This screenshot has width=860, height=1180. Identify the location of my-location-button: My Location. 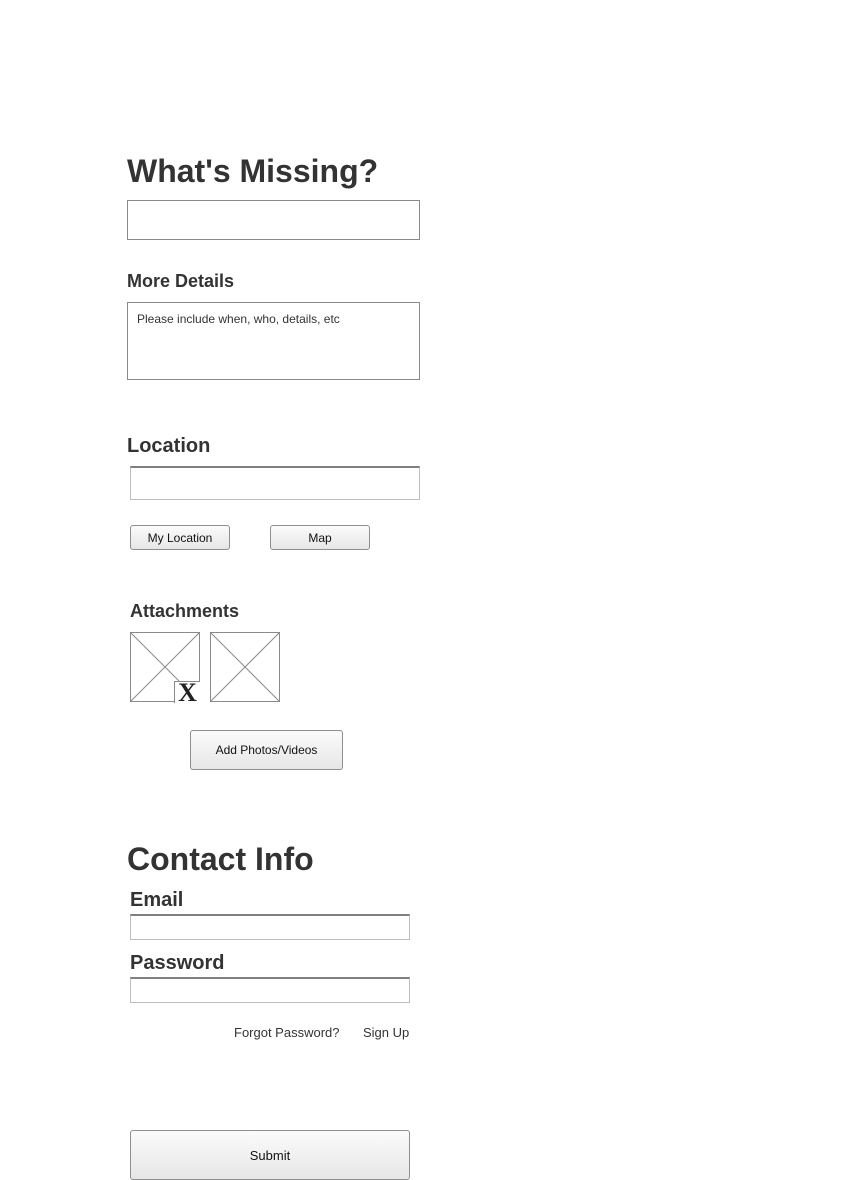
(180, 537).